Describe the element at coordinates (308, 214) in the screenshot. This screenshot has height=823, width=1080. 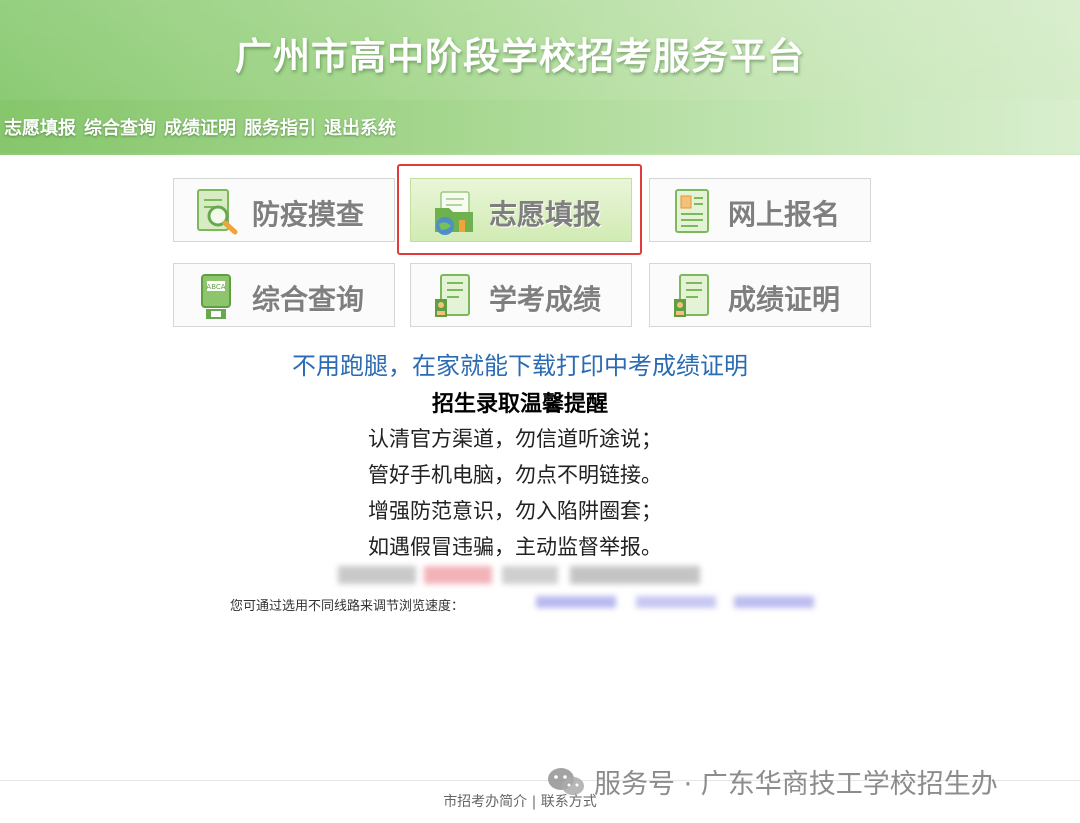
I see `tile-label: 防疫摸查` at that location.